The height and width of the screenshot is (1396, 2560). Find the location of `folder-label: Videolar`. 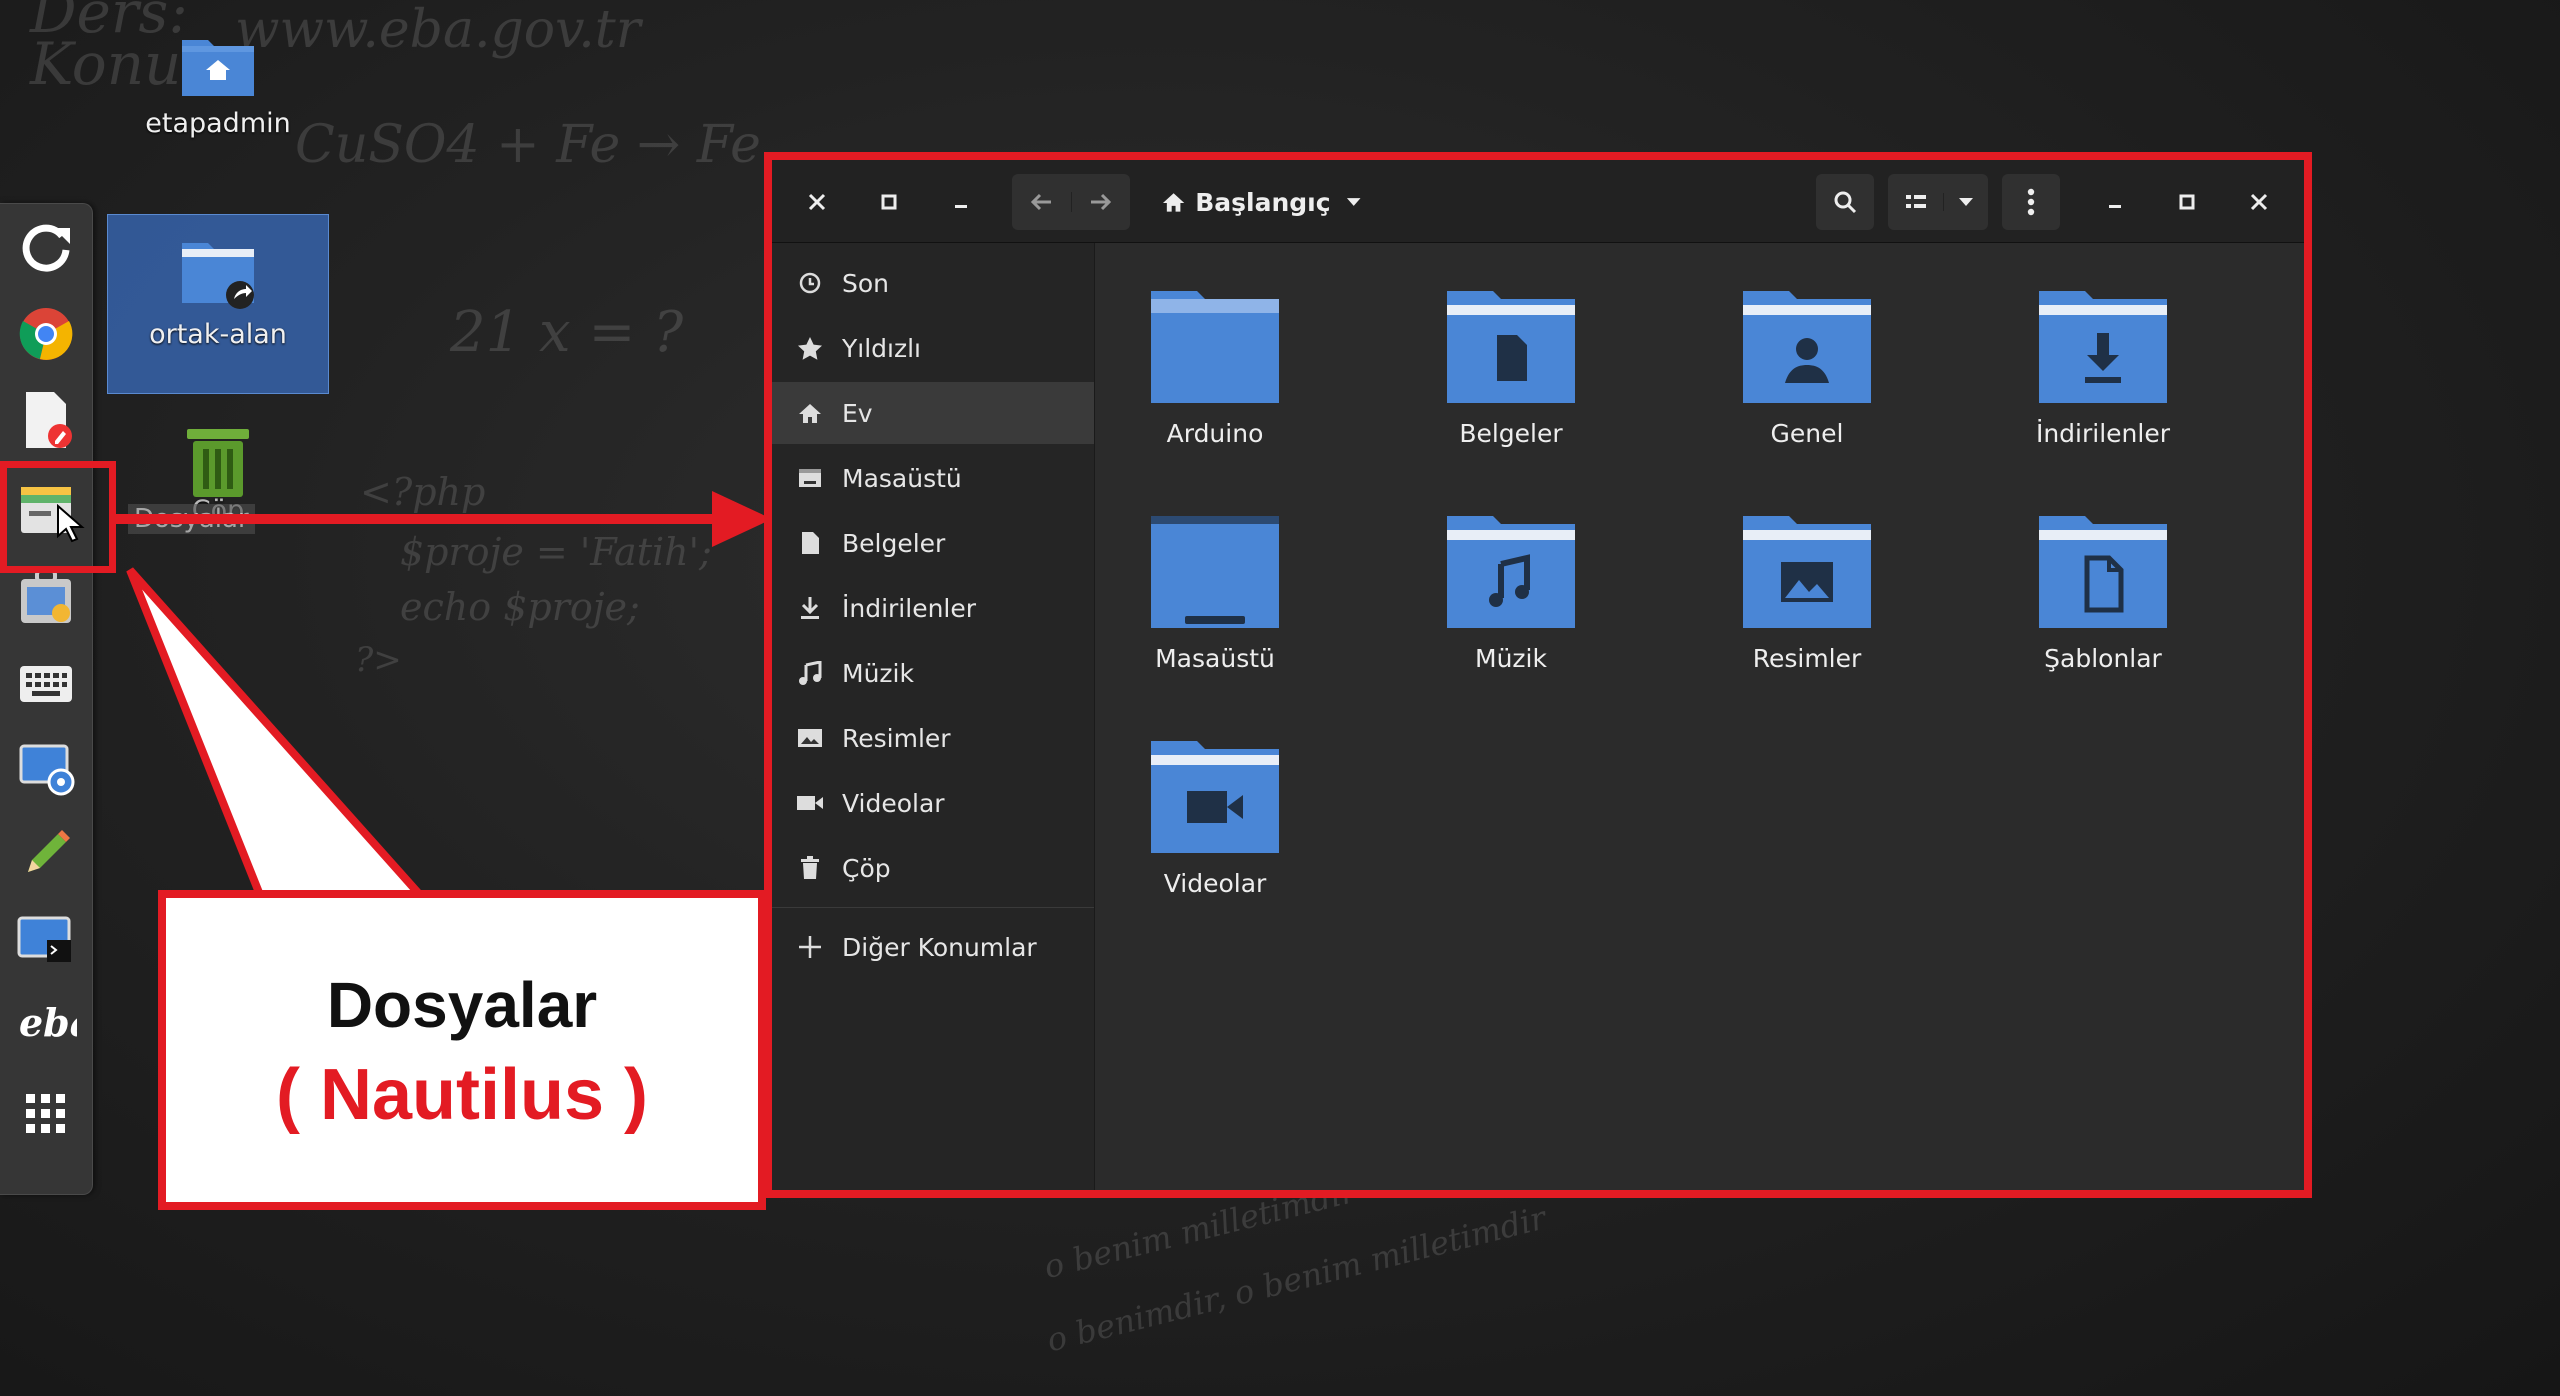

folder-label: Videolar is located at coordinates (1215, 883).